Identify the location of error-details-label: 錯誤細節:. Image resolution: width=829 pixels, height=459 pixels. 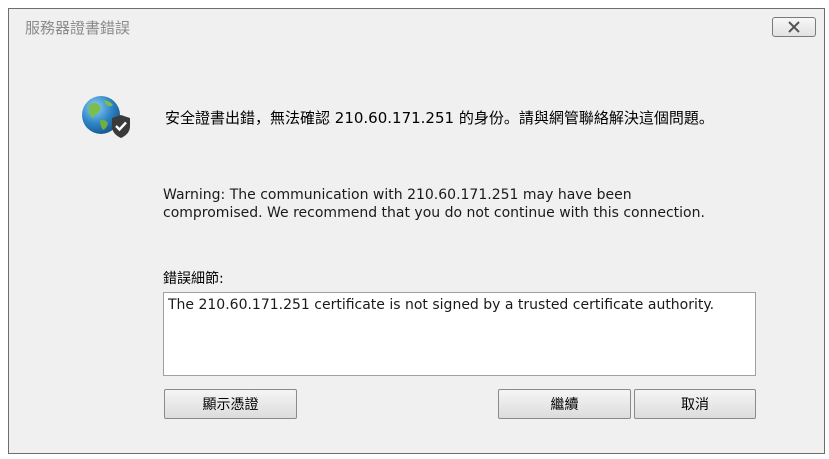
(193, 279).